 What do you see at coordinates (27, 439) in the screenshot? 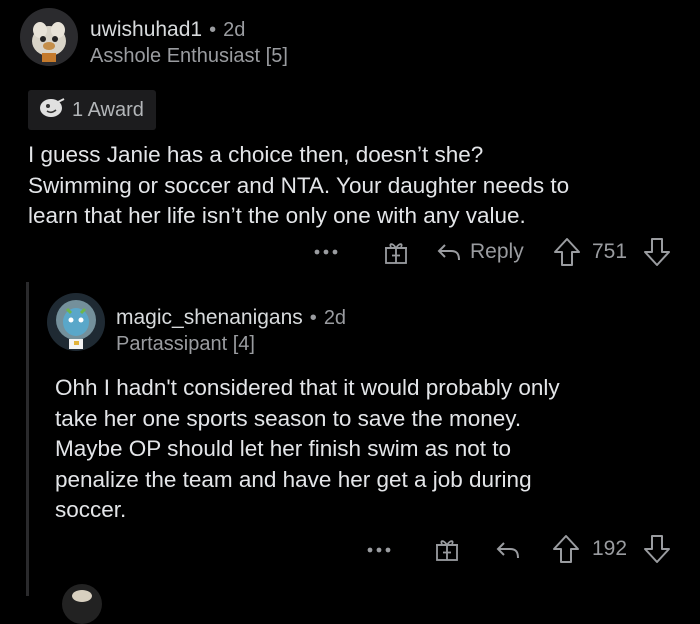
I see `thread-line` at bounding box center [27, 439].